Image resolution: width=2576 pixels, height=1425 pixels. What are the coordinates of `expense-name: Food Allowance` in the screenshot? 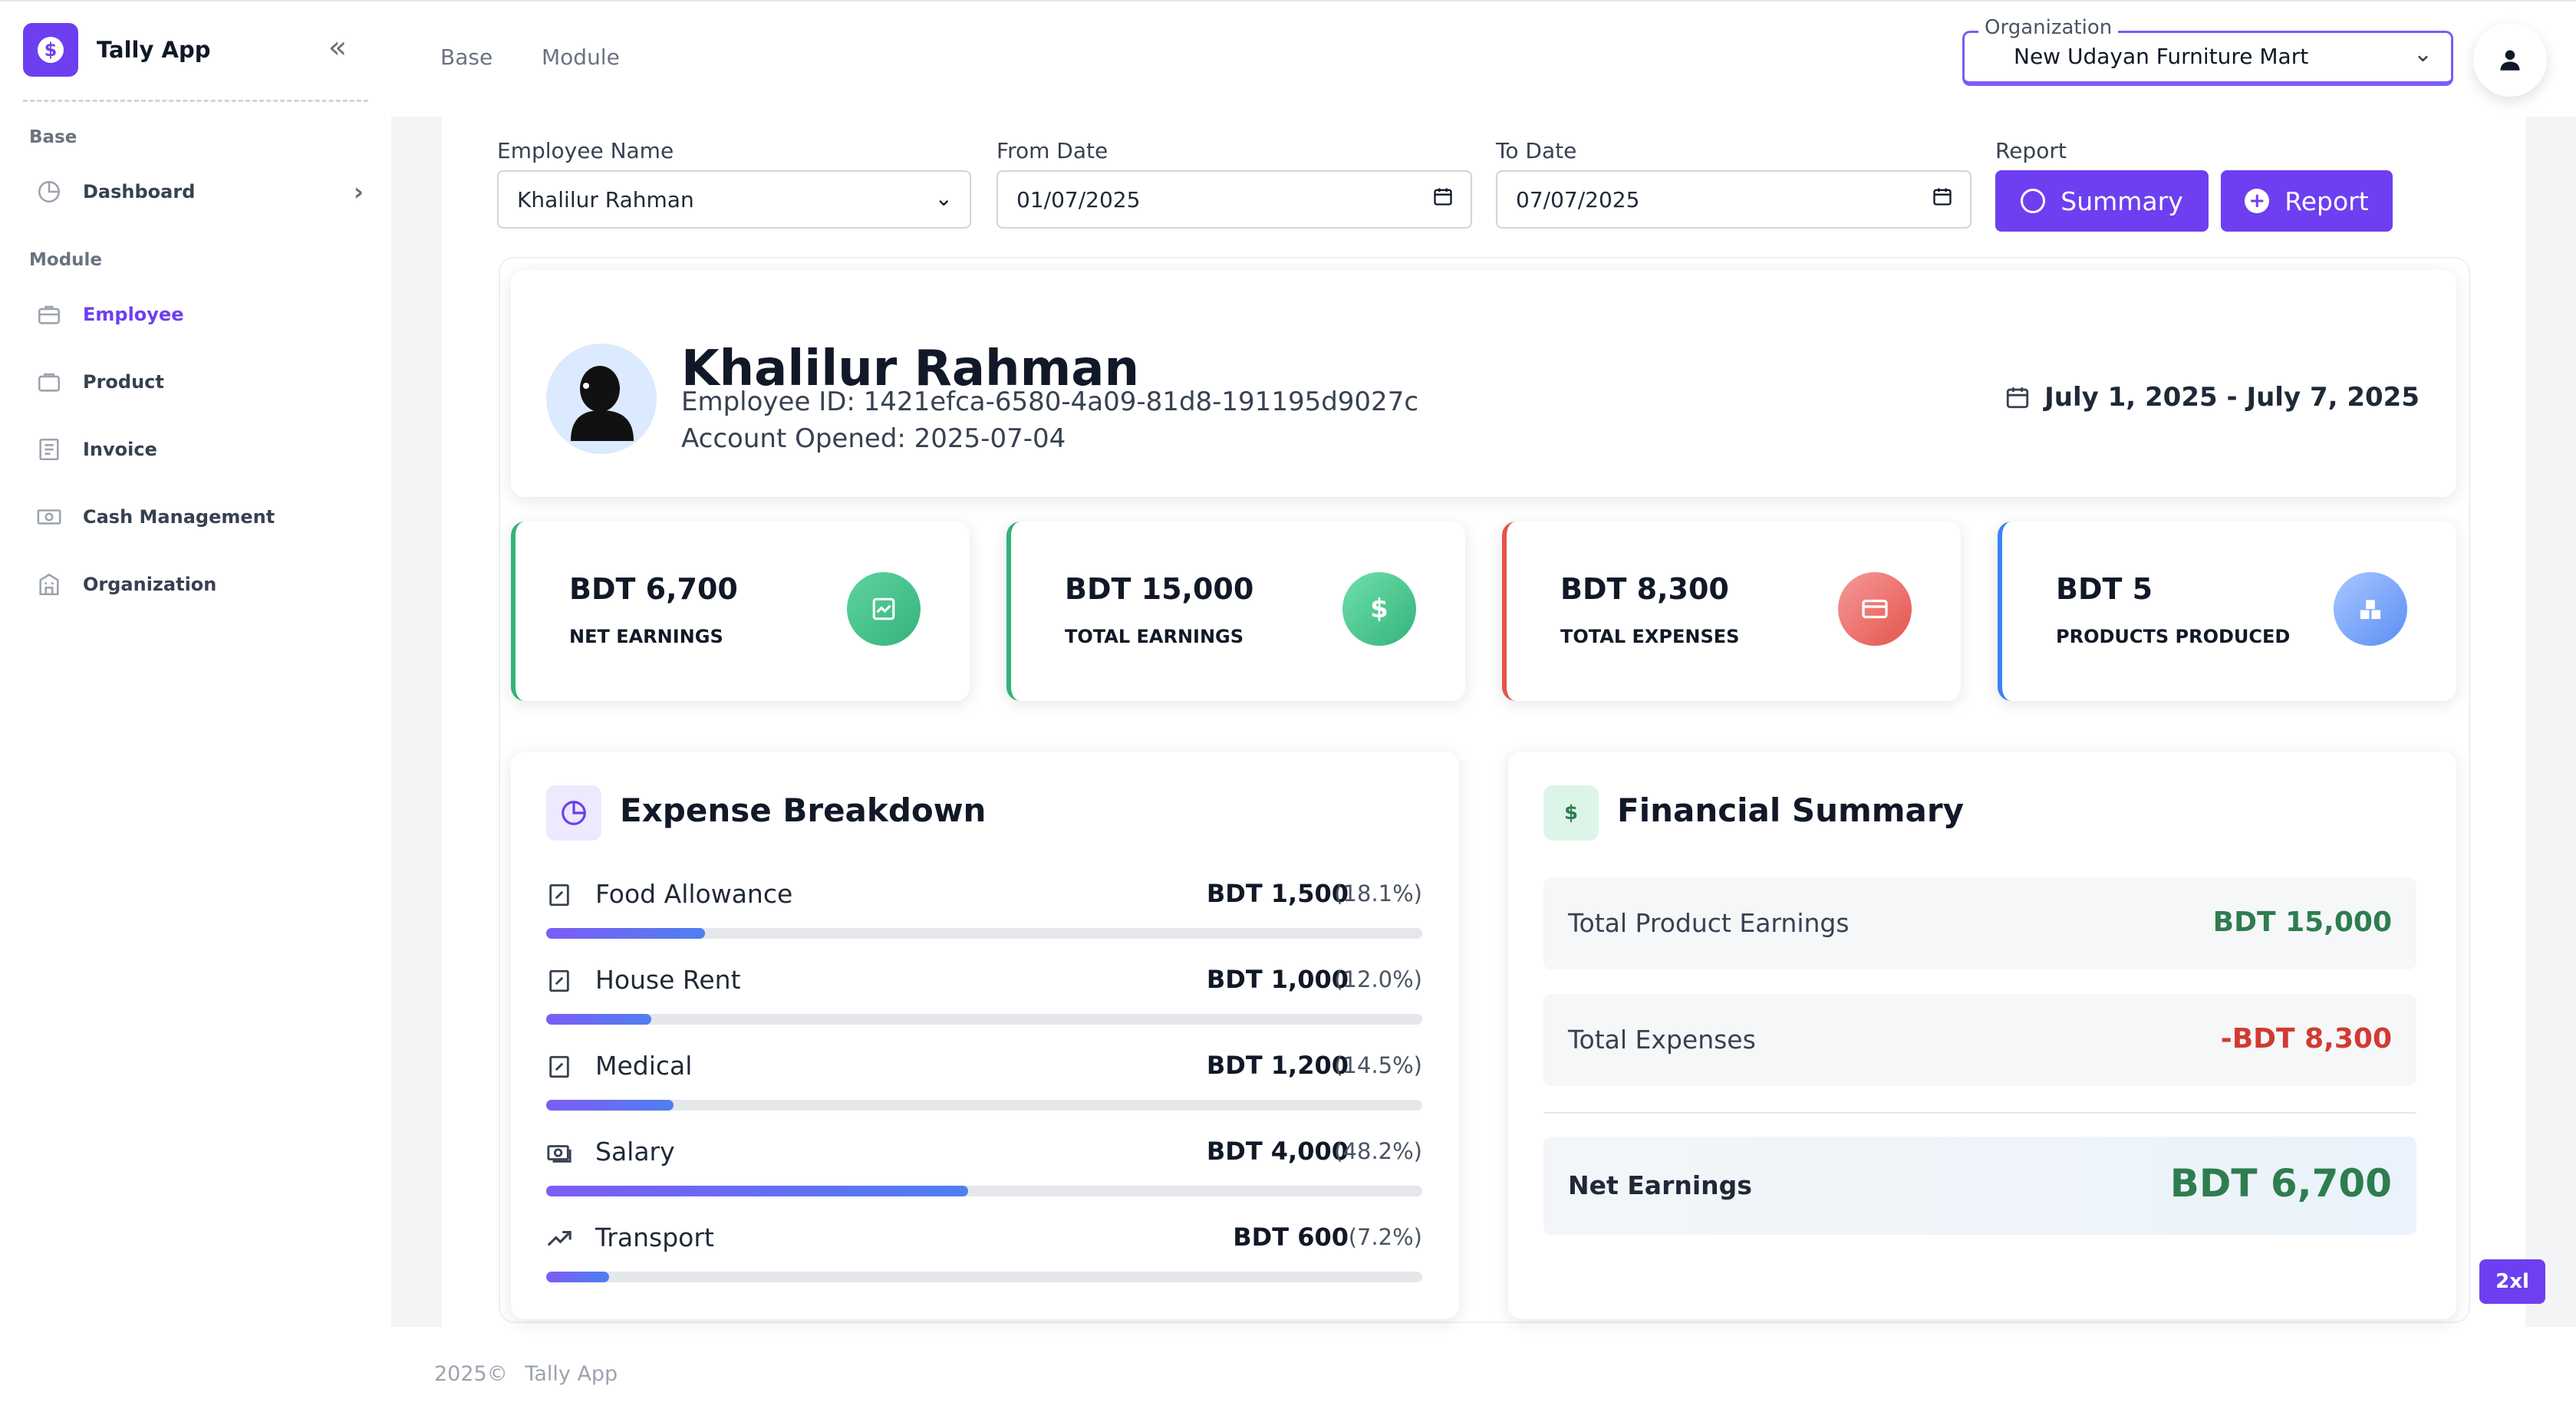 It's located at (694, 894).